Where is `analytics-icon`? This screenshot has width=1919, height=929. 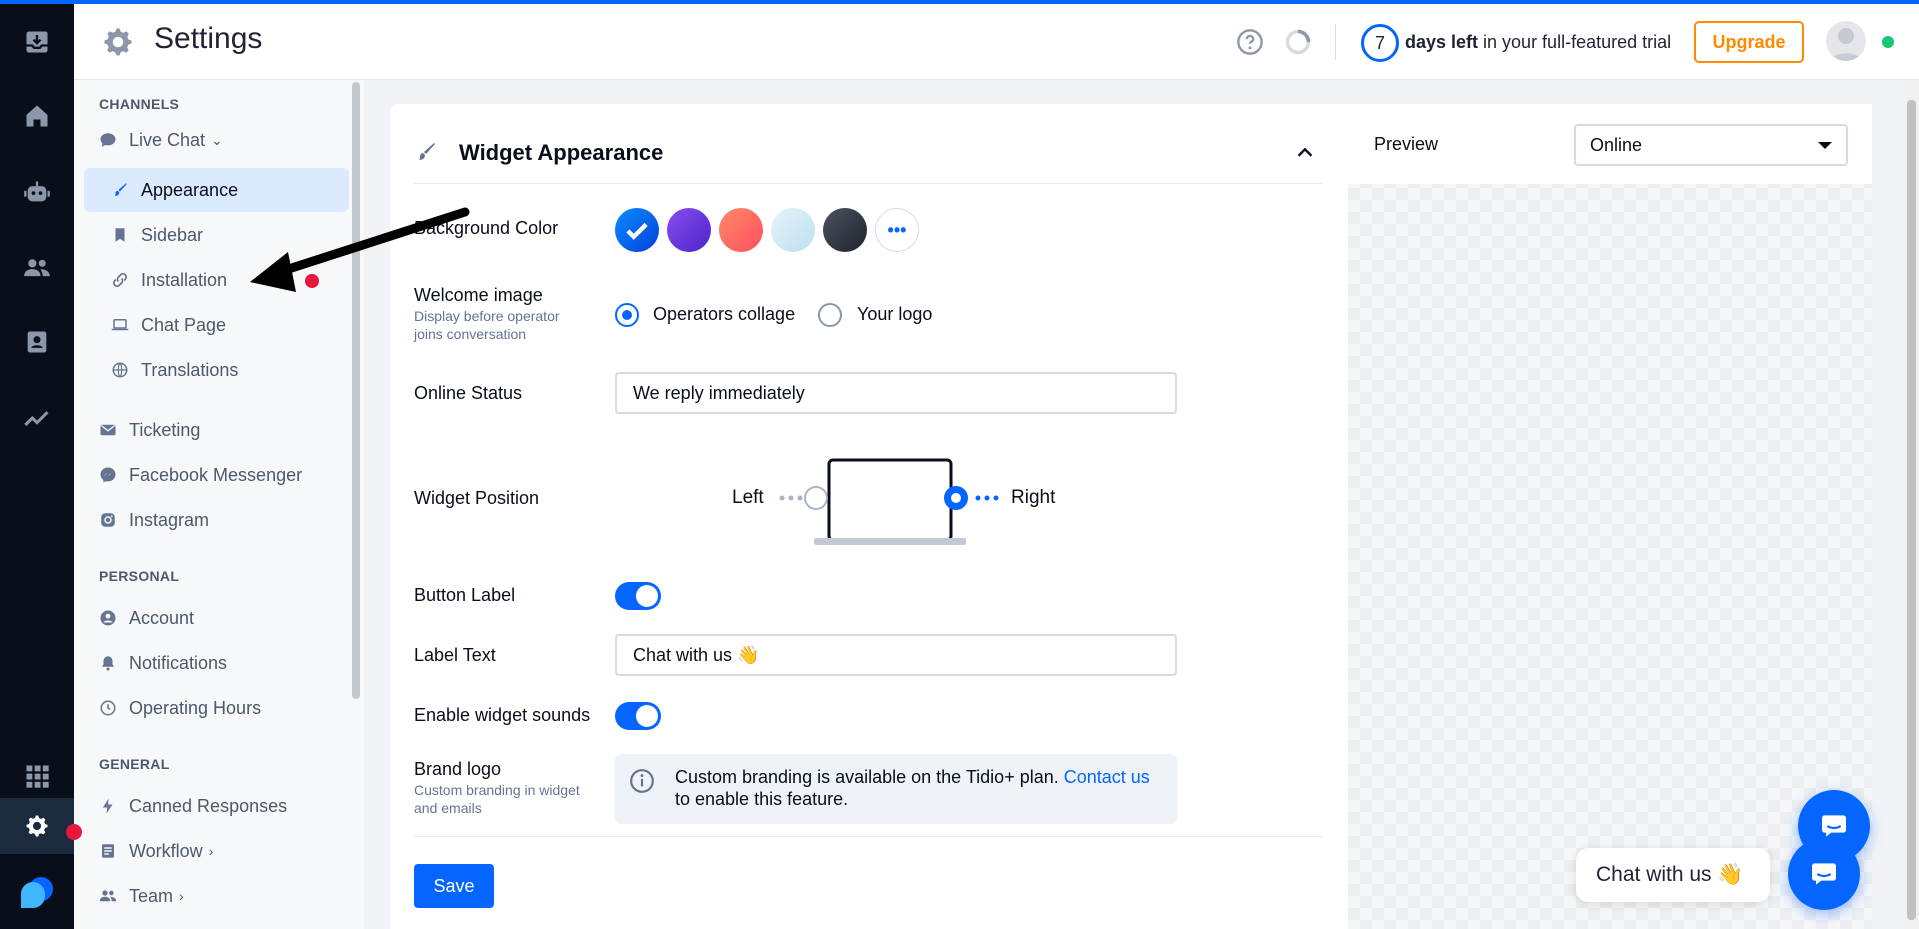 analytics-icon is located at coordinates (37, 418).